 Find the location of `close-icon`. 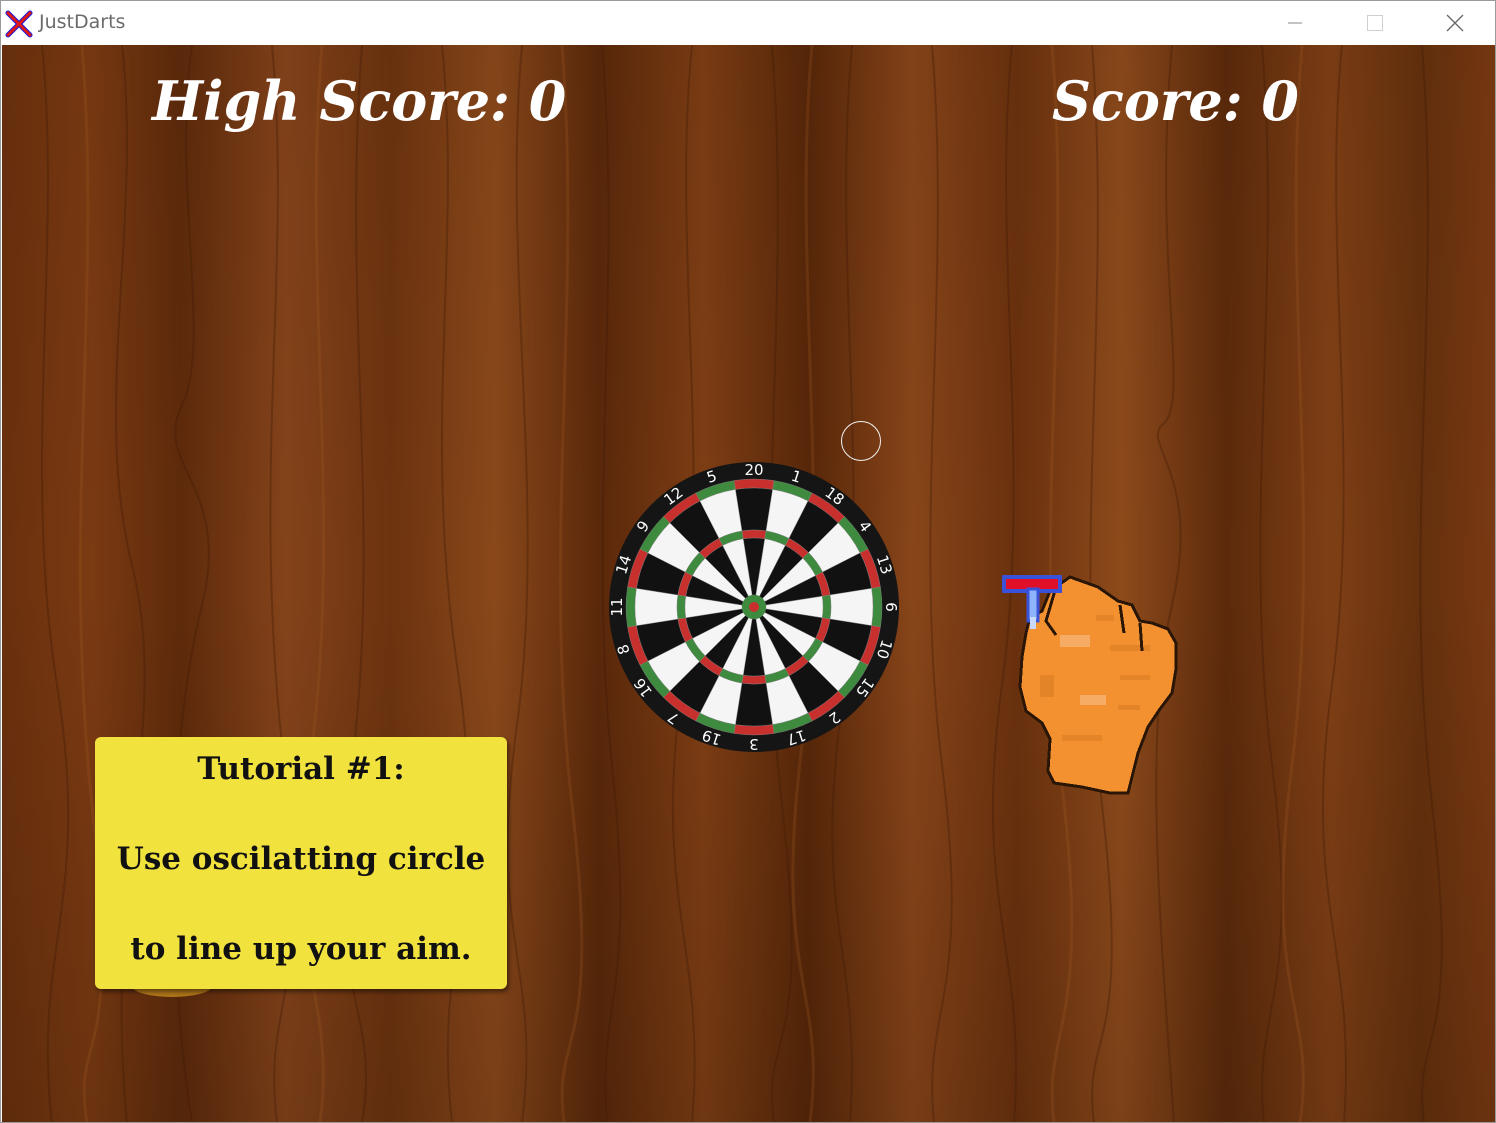

close-icon is located at coordinates (1455, 23).